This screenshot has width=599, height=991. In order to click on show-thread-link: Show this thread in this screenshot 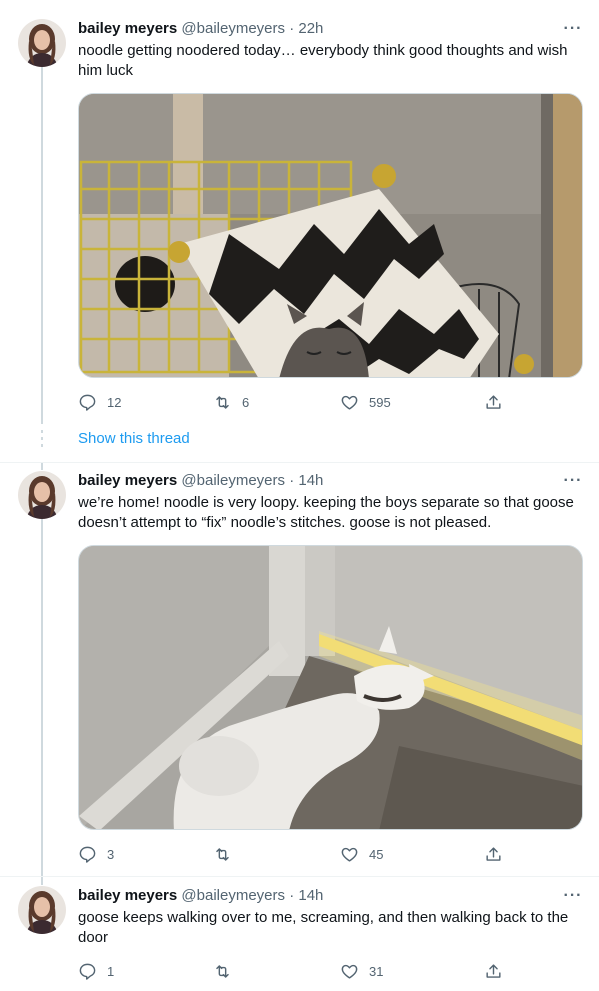, I will do `click(134, 438)`.